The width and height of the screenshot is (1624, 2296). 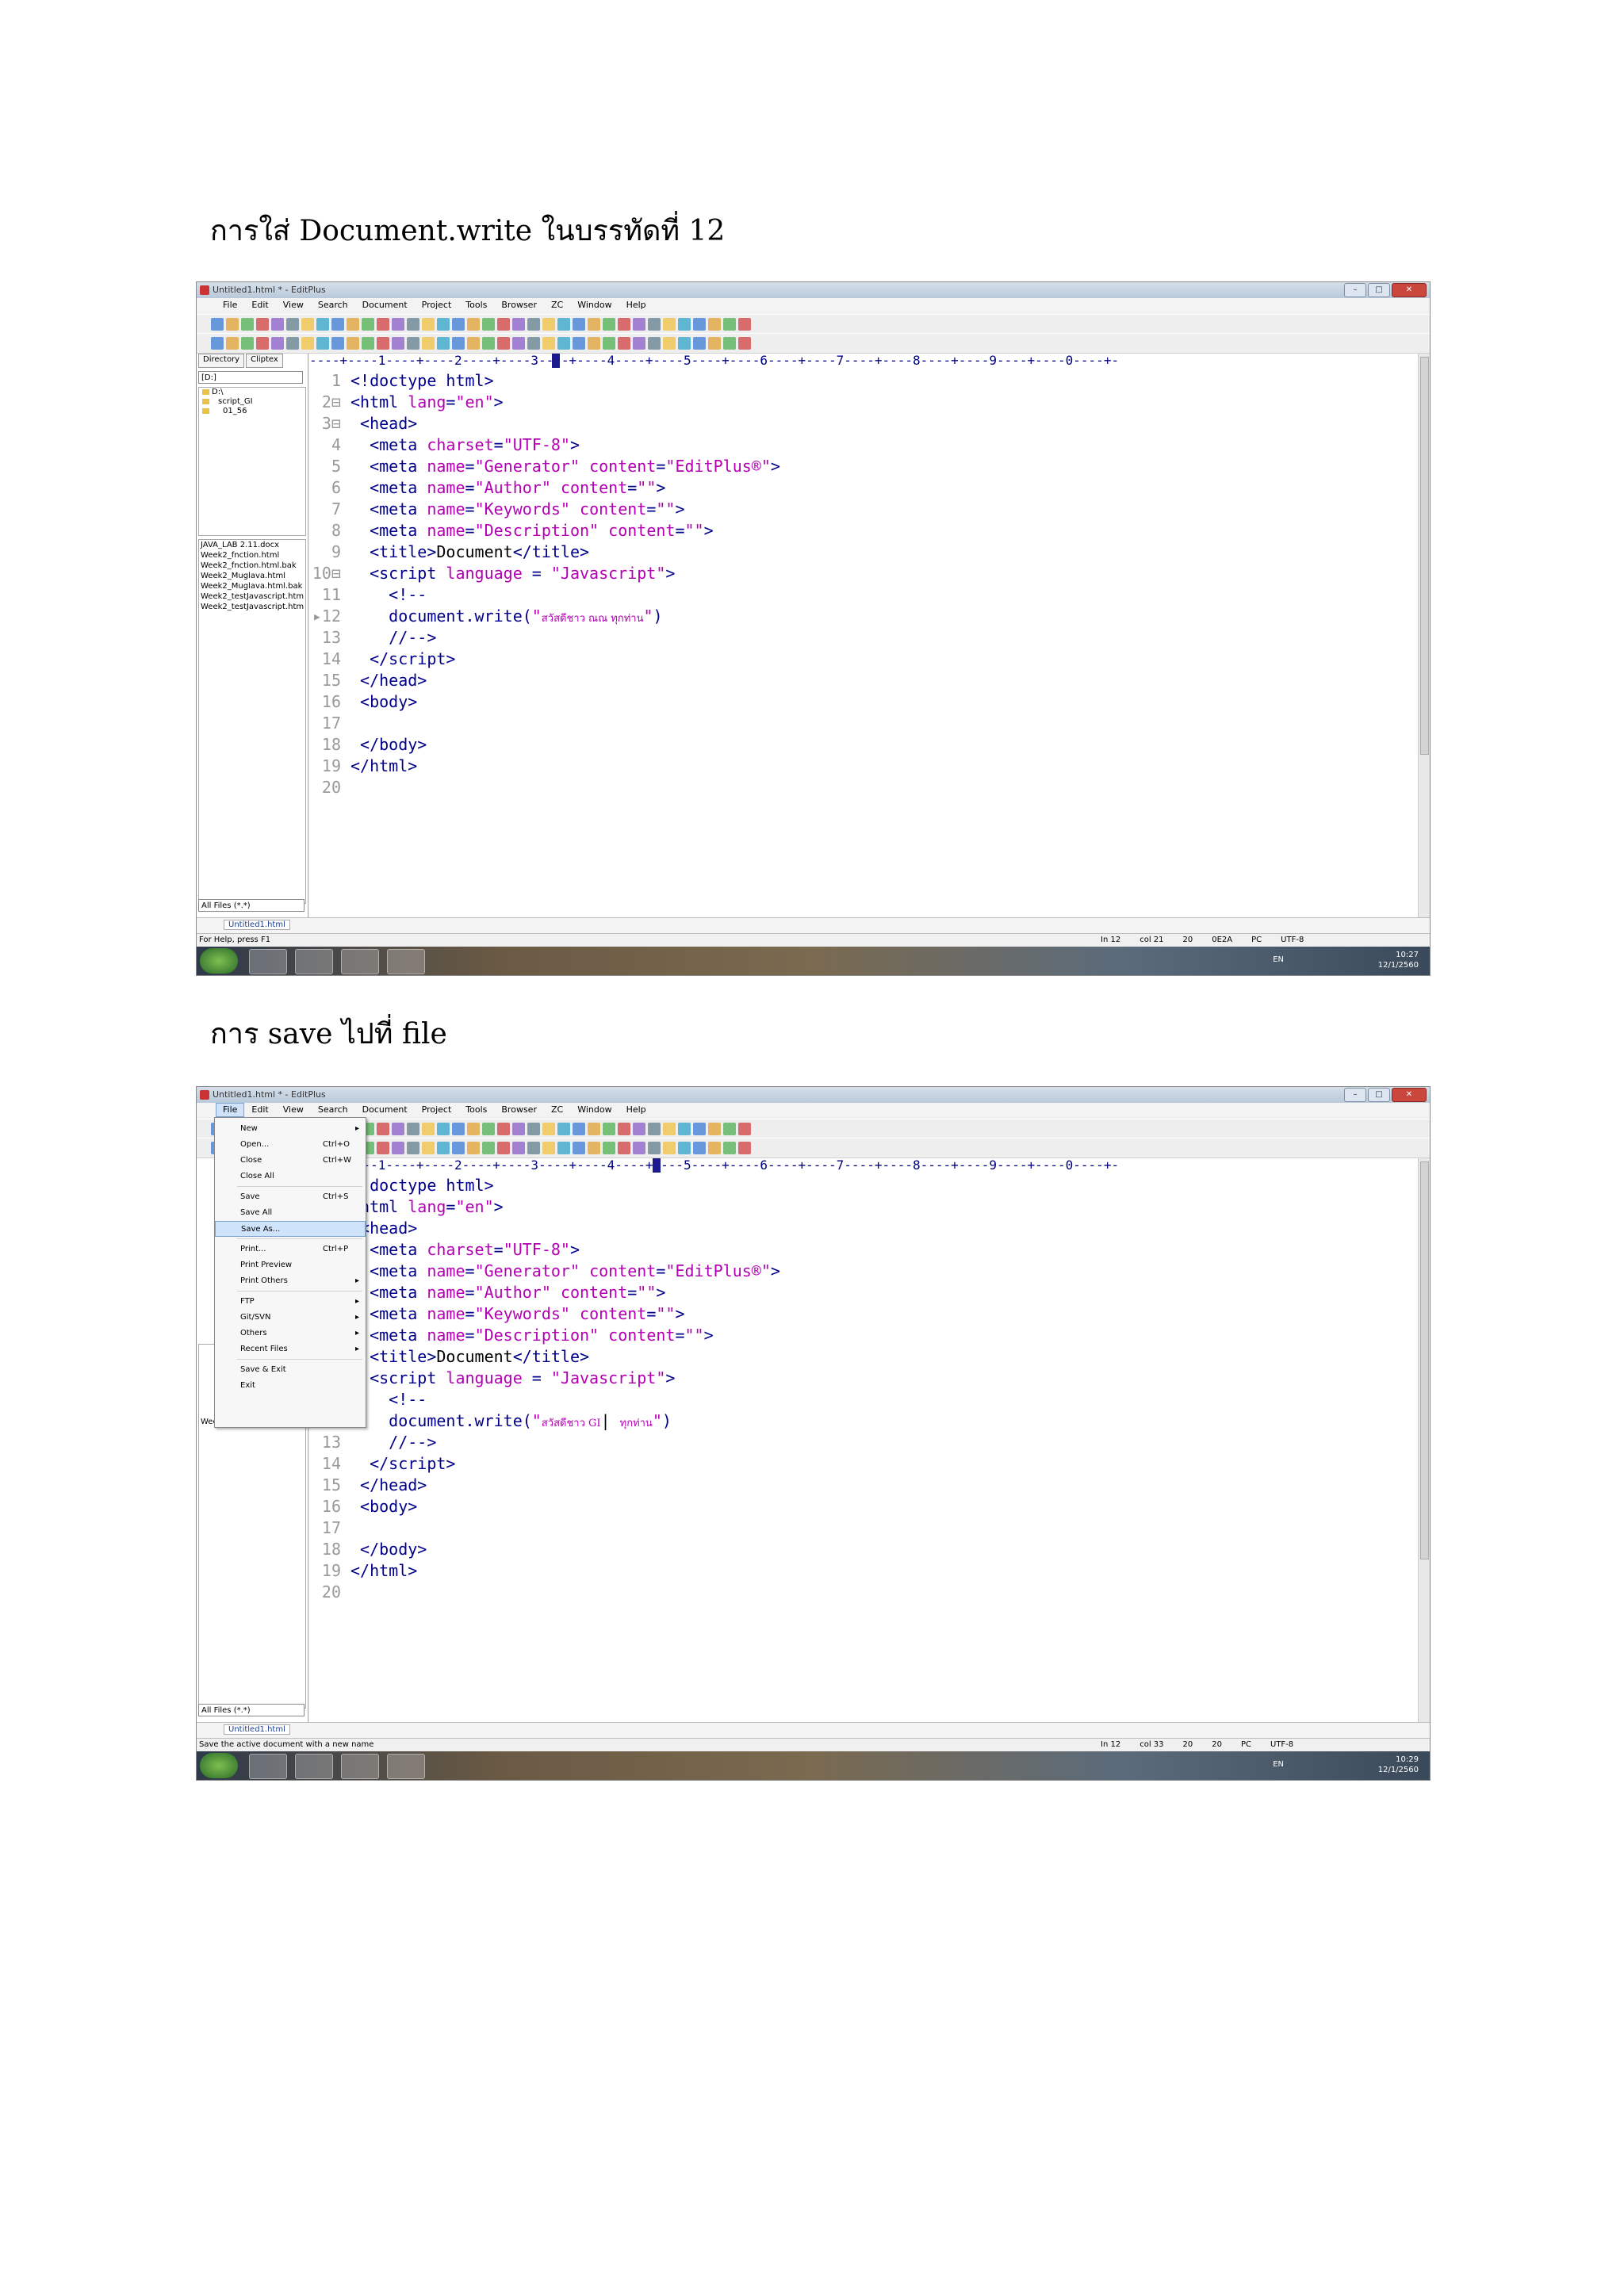 I want to click on word-taskbar-icon, so click(x=360, y=961).